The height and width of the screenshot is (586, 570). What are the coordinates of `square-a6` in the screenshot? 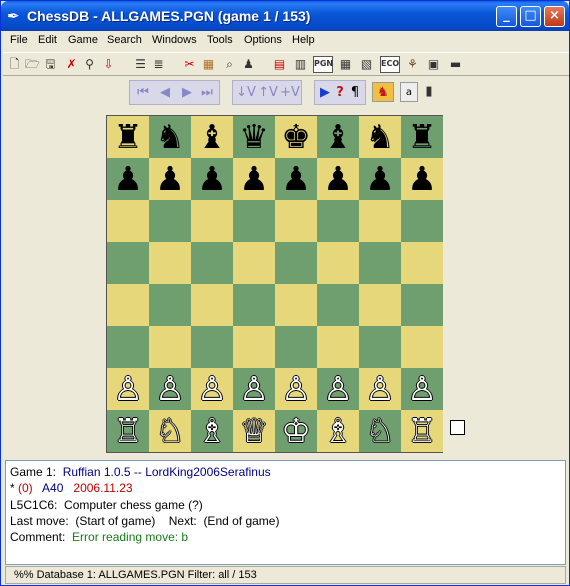 It's located at (128, 221).